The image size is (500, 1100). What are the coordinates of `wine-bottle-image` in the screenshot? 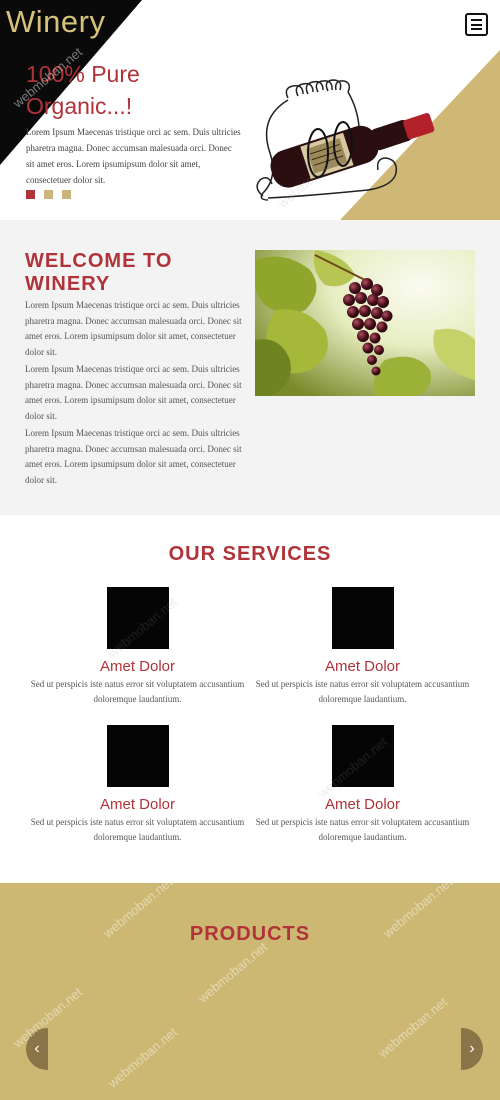 It's located at (345, 140).